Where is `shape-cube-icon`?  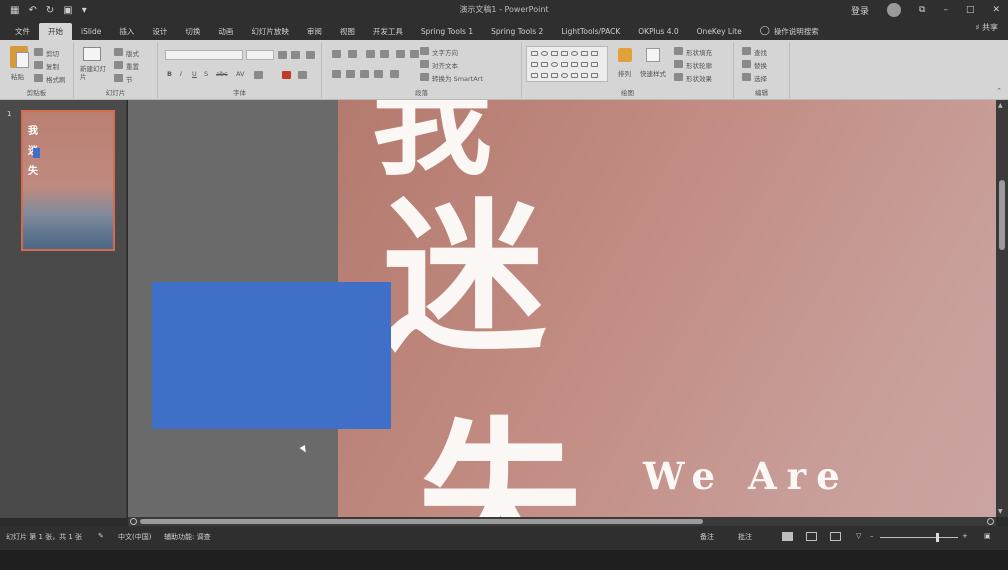
shape-cube-icon is located at coordinates (584, 75).